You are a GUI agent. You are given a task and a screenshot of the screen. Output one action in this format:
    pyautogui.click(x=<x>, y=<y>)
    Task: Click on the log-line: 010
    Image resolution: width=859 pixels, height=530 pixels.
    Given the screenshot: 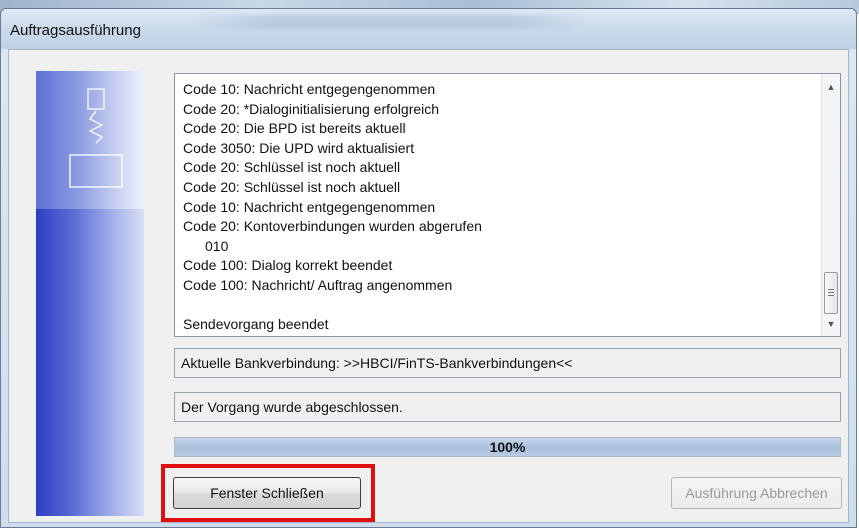 What is the action you would take?
    pyautogui.click(x=217, y=245)
    